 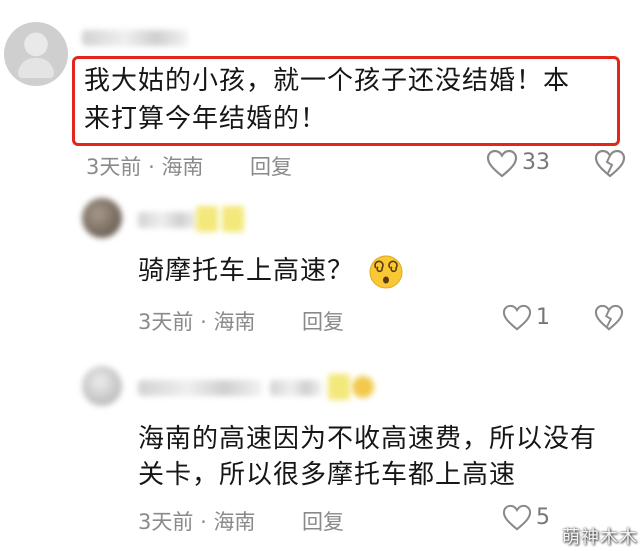 I want to click on emoji-blurred, so click(x=363, y=387).